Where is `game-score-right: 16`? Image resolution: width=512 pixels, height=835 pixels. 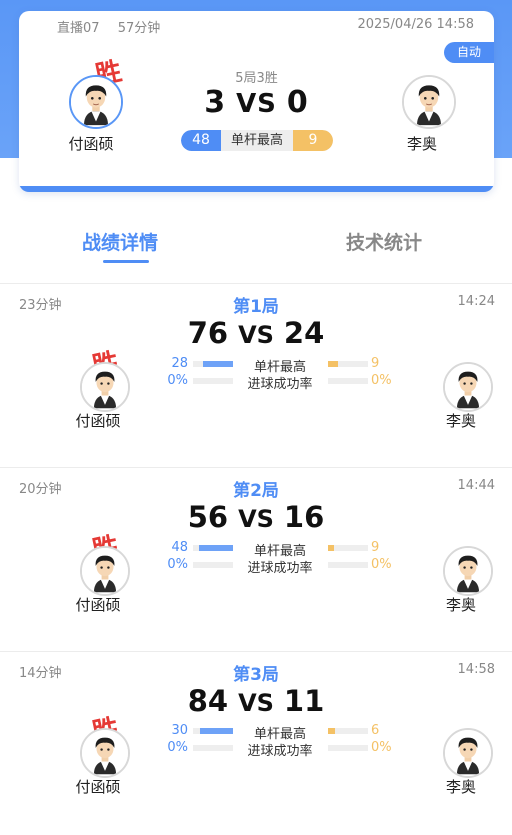
game-score-right: 16 is located at coordinates (304, 517).